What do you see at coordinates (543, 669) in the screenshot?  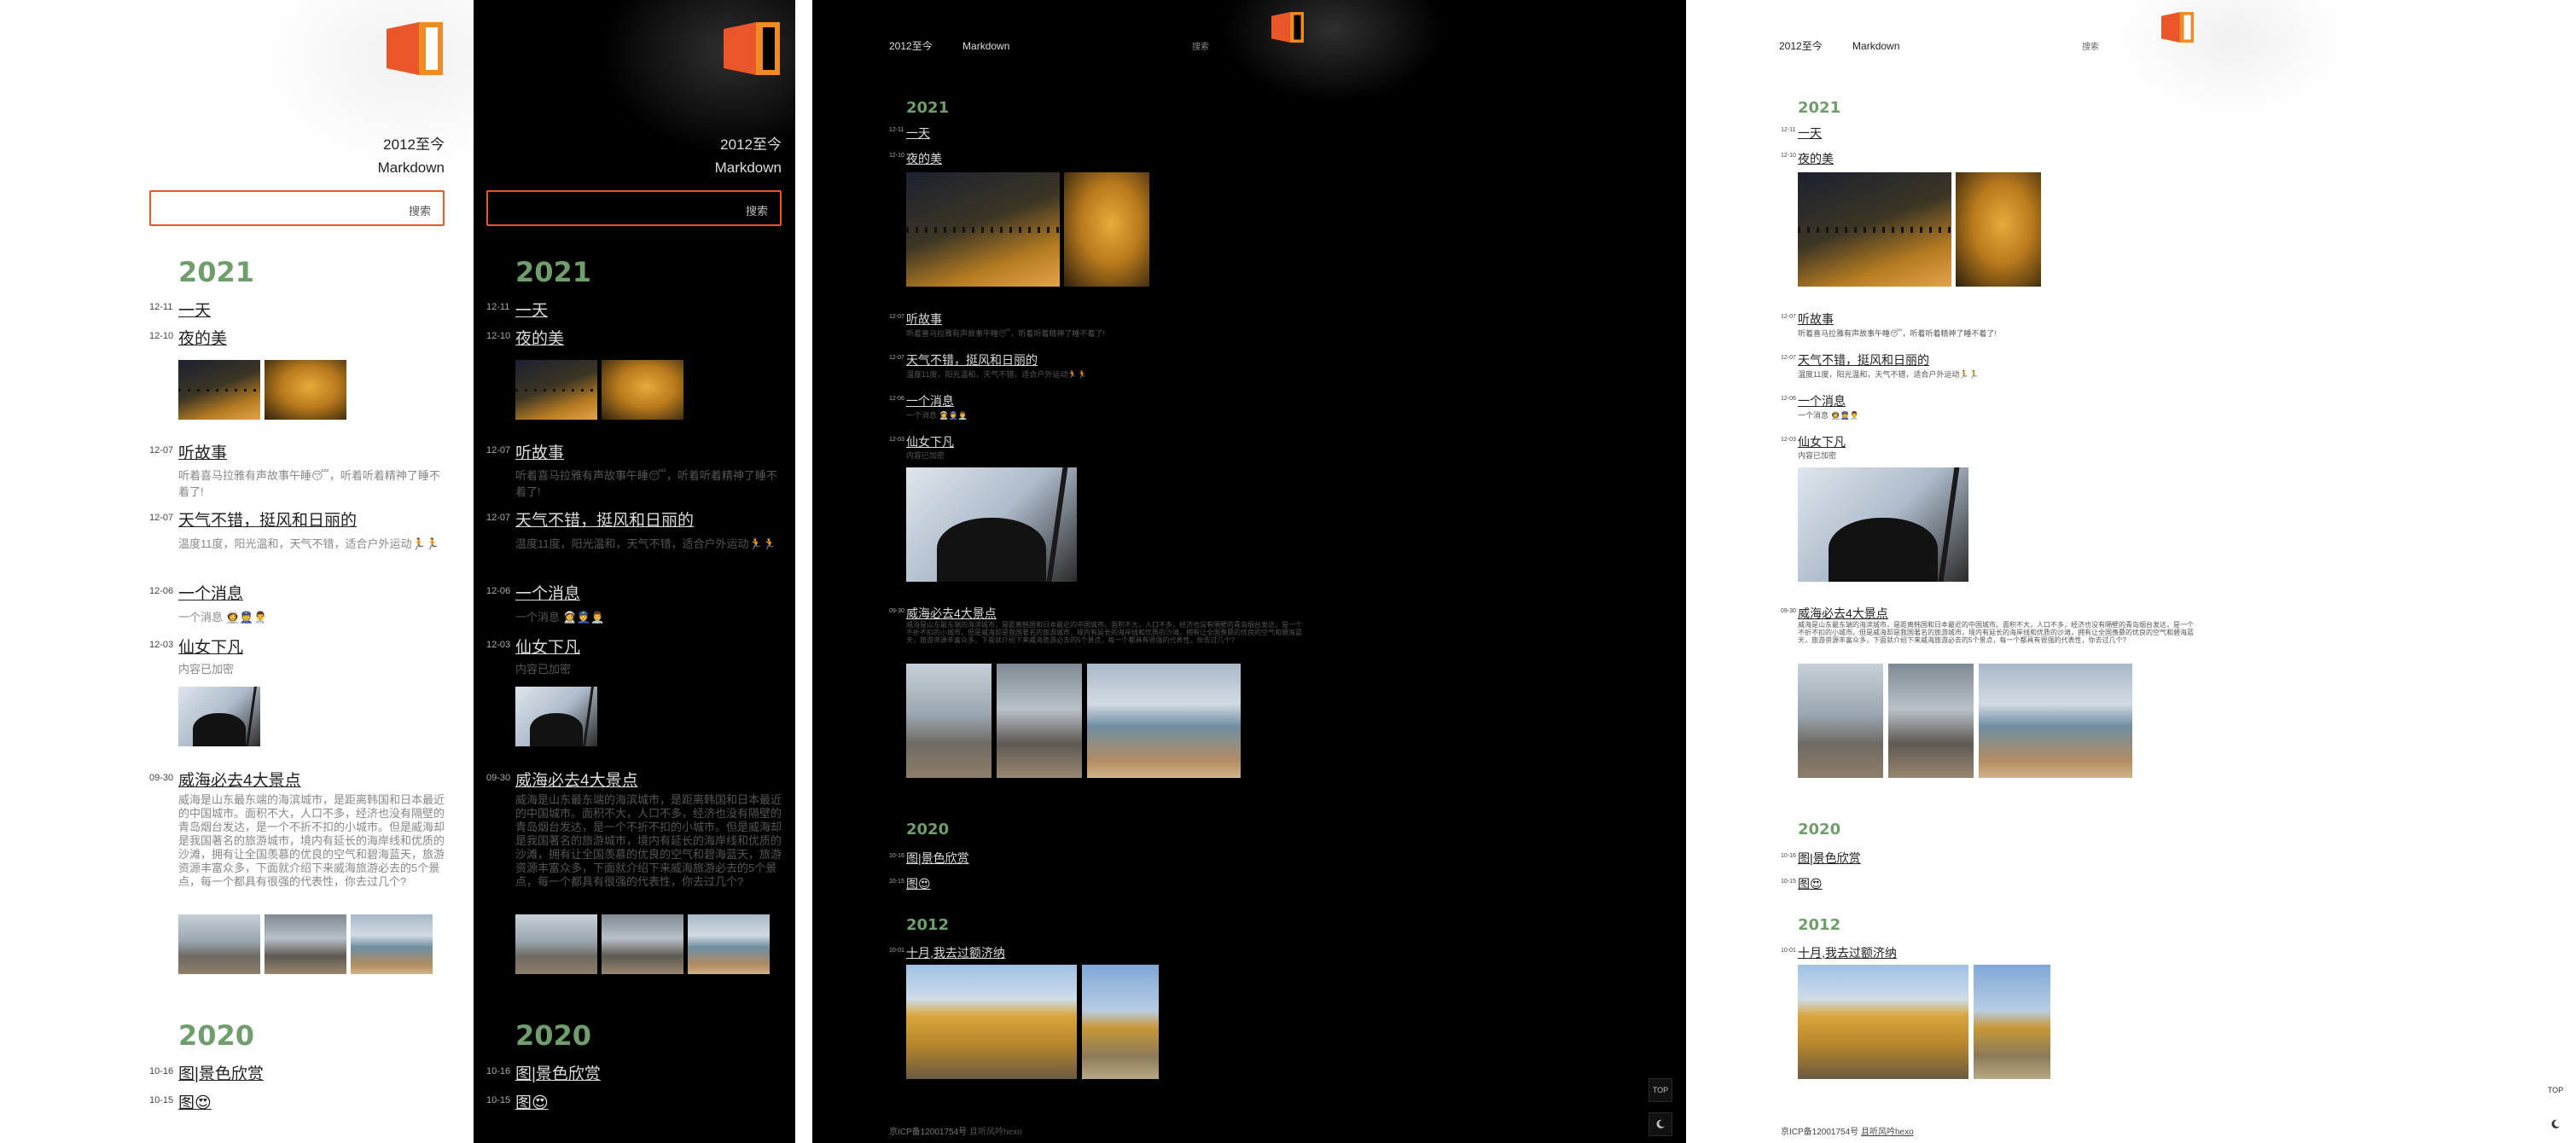 I see `post-excerpt: 内容已加密` at bounding box center [543, 669].